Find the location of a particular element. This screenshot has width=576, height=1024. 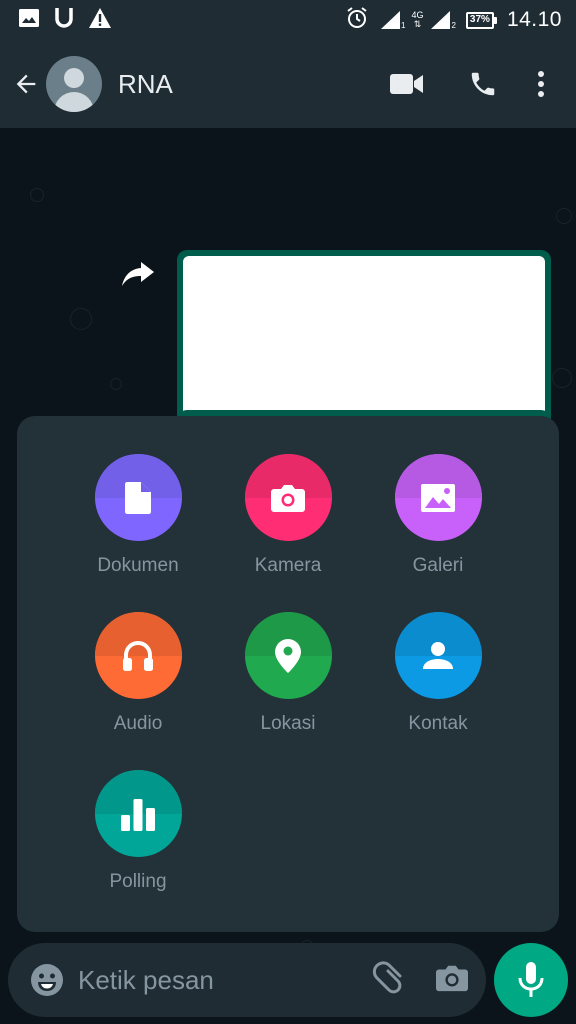

document-icon is located at coordinates (138, 497).